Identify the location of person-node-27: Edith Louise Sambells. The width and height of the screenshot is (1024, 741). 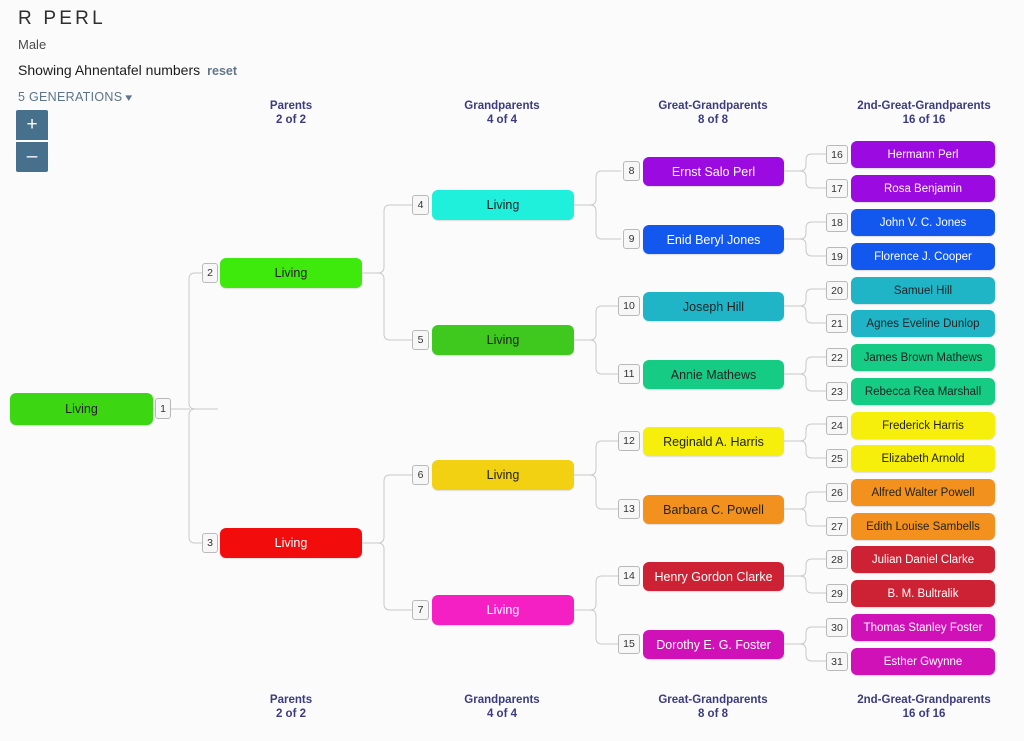
(923, 526).